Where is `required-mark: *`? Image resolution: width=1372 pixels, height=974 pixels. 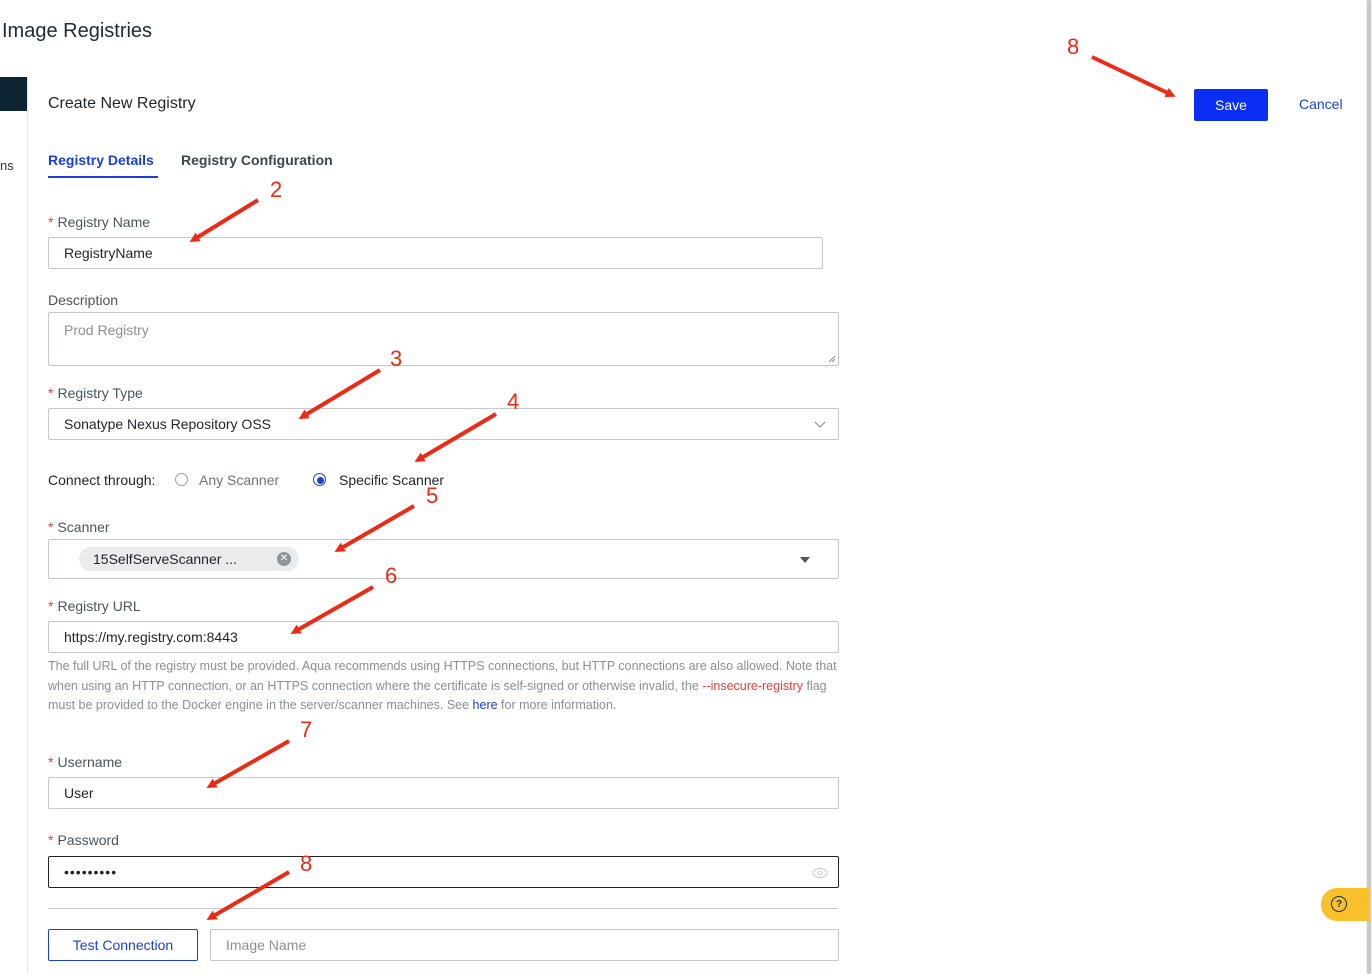 required-mark: * is located at coordinates (51, 222).